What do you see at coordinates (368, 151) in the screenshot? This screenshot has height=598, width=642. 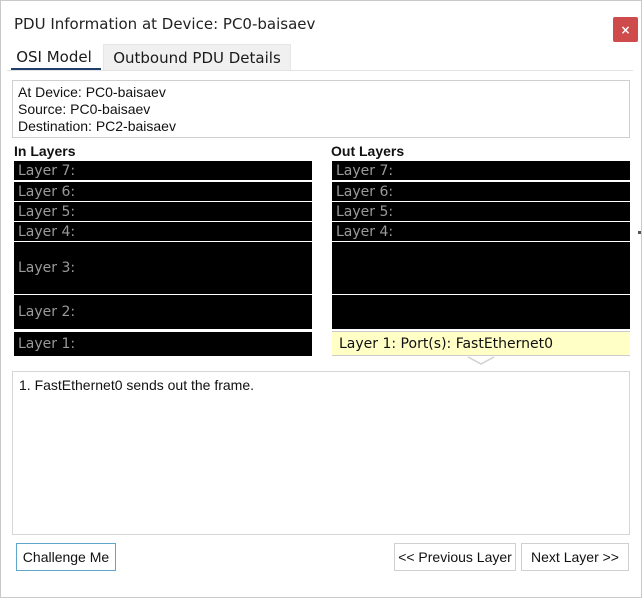 I see `out-layers-header: Out Layers` at bounding box center [368, 151].